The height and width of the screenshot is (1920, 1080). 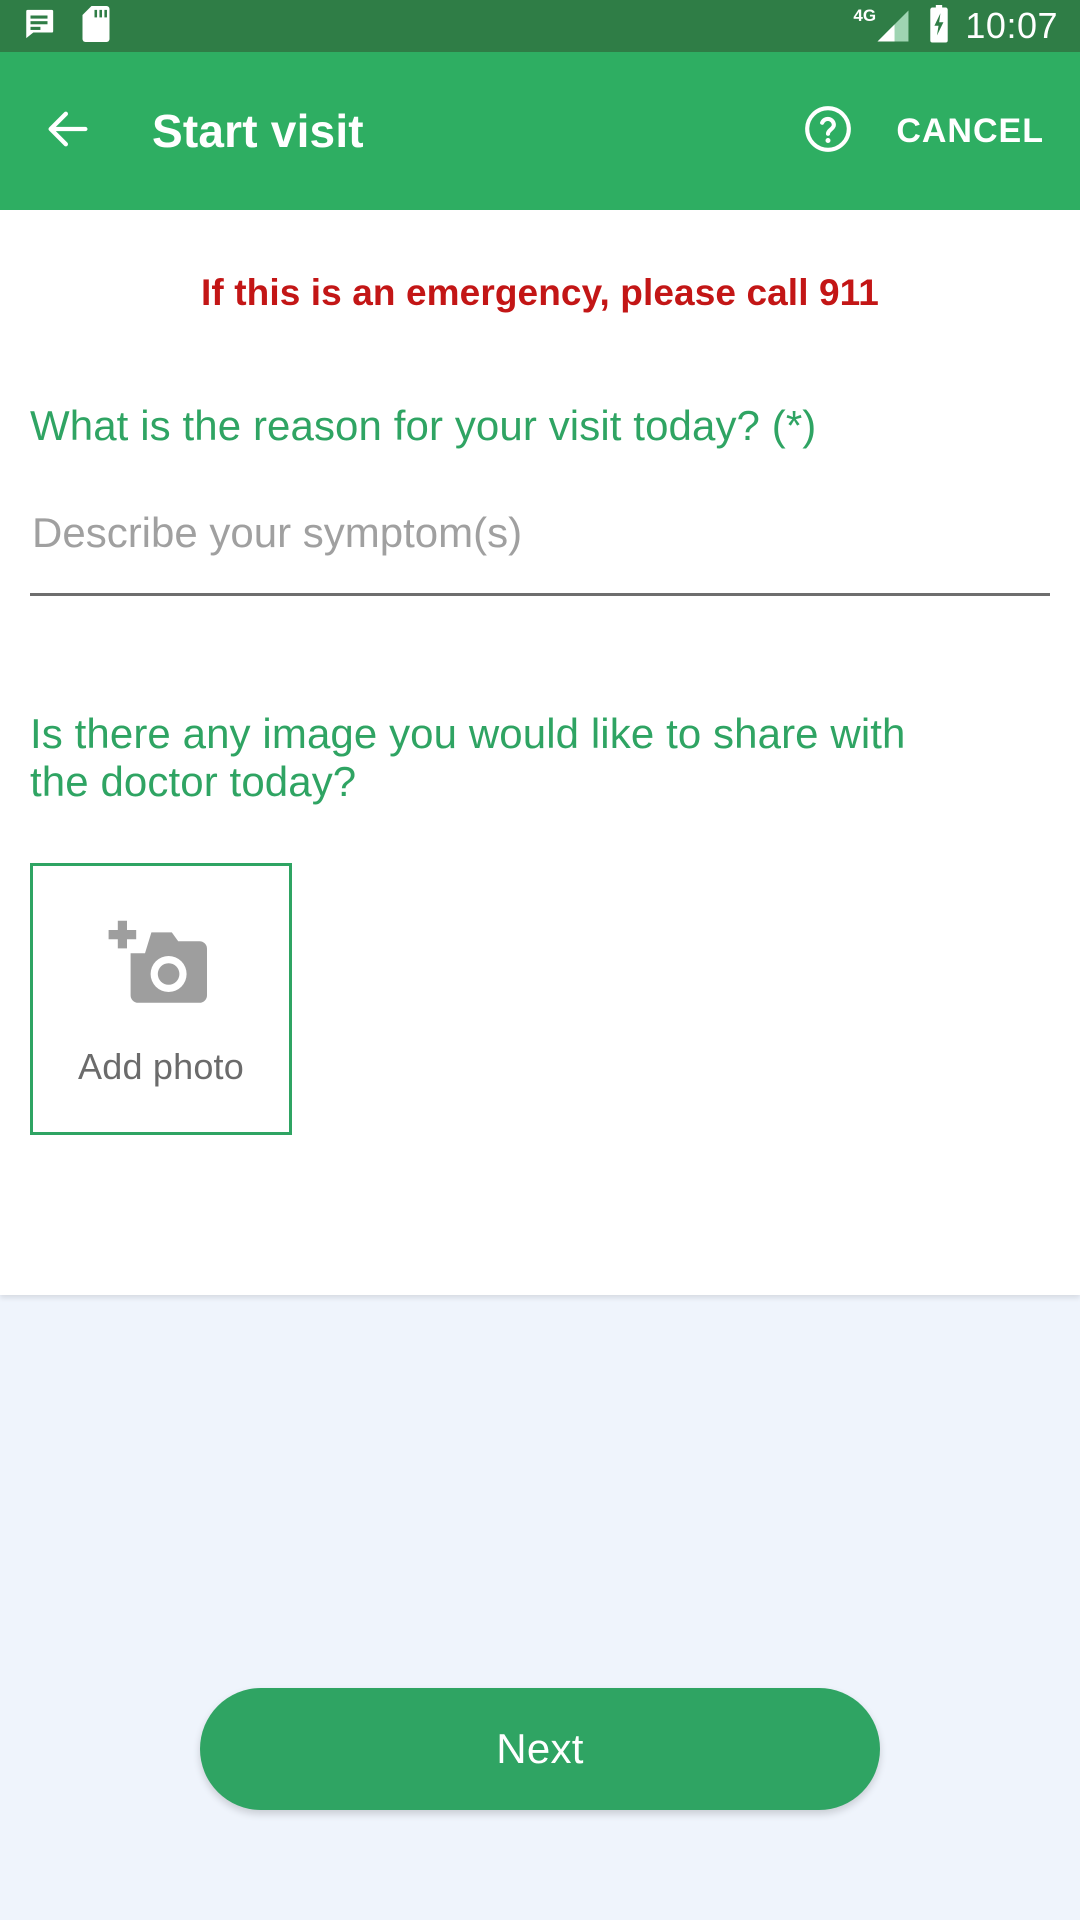 What do you see at coordinates (39, 26) in the screenshot?
I see `message-icon` at bounding box center [39, 26].